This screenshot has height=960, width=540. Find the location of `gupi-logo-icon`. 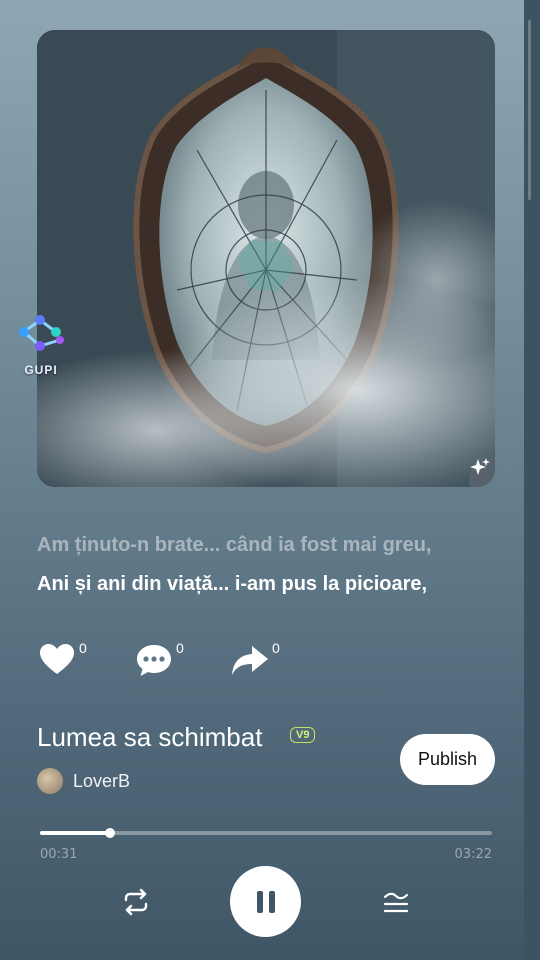

gupi-logo-icon is located at coordinates (41, 333).